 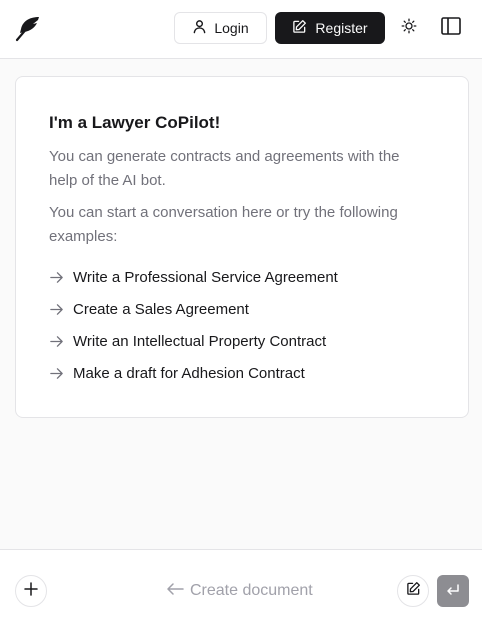 I want to click on send-button, so click(x=453, y=591).